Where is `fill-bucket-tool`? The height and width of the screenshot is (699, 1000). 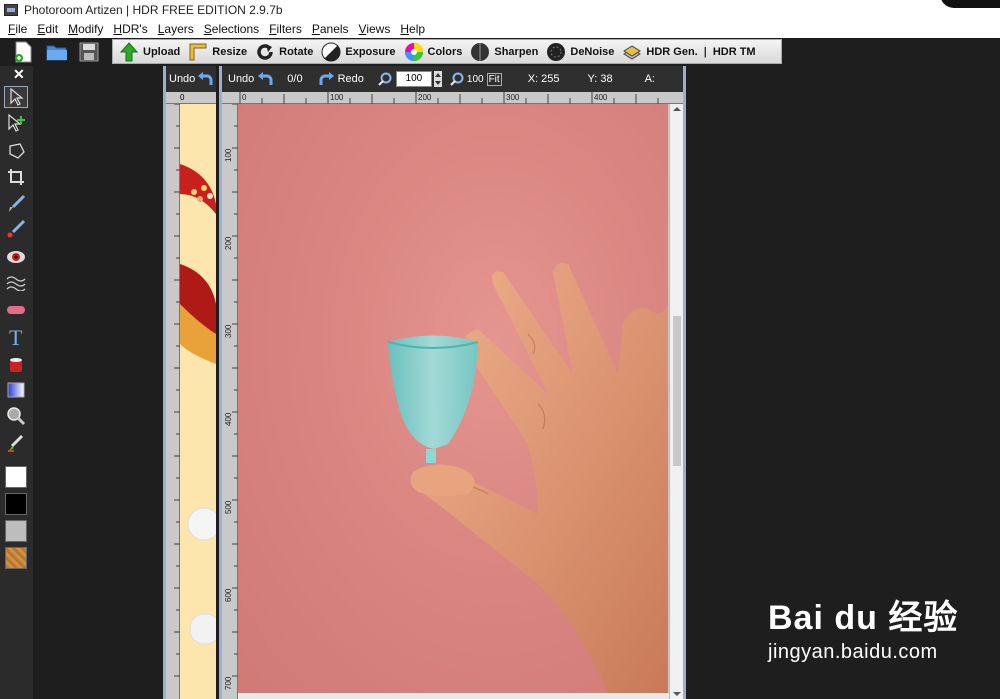
fill-bucket-tool is located at coordinates (16, 364).